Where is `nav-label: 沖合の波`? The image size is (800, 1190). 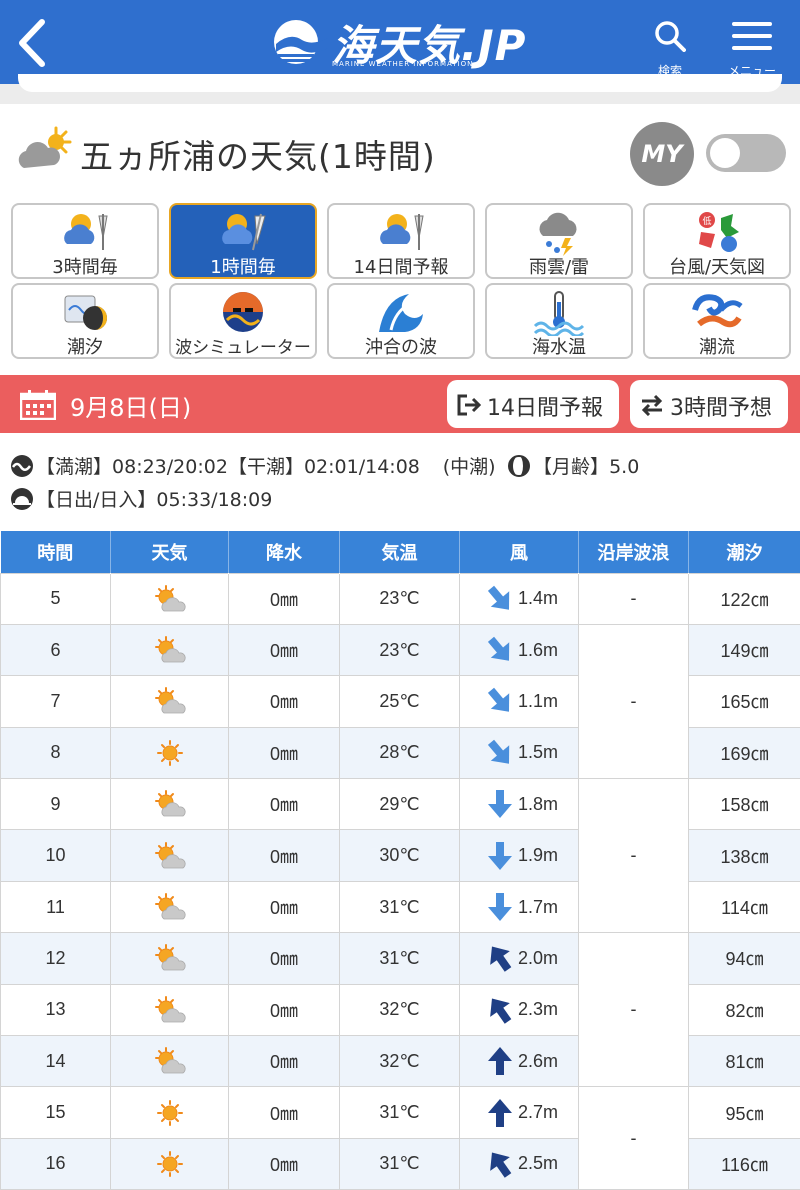 nav-label: 沖合の波 is located at coordinates (401, 346).